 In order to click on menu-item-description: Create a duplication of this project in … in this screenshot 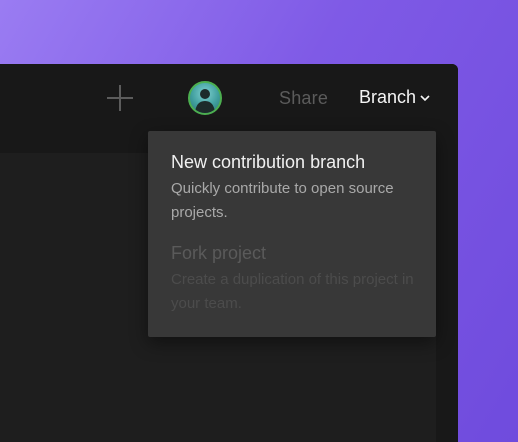, I will do `click(292, 291)`.